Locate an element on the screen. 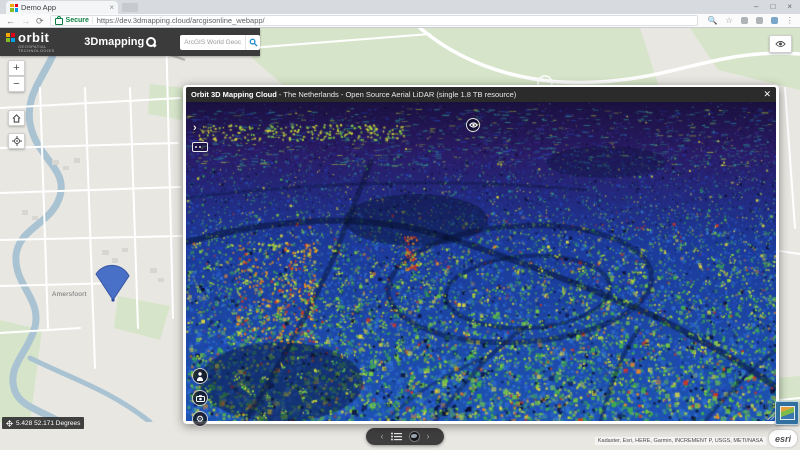  product-label: 3Dmapping is located at coordinates (114, 42).